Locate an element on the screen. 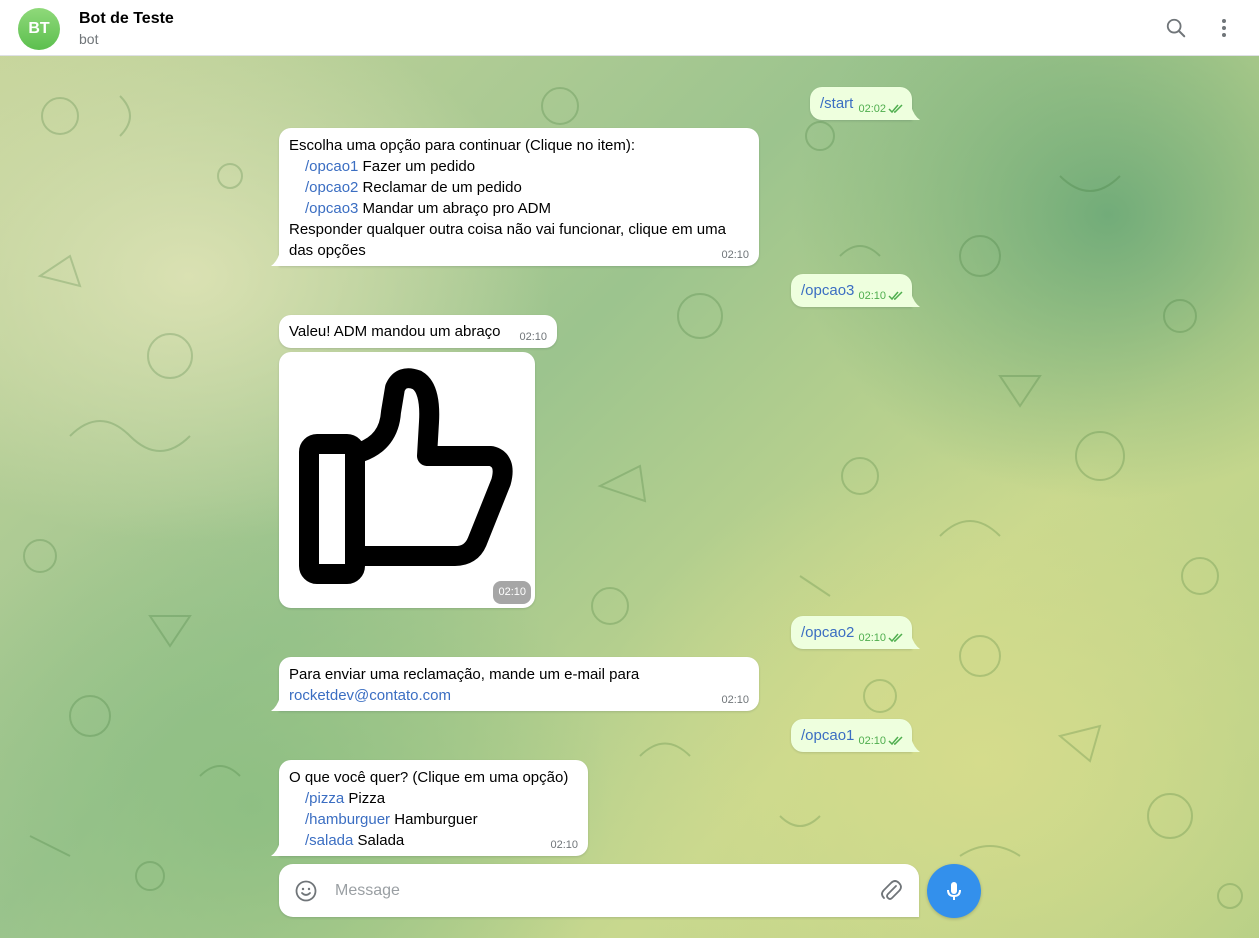 The height and width of the screenshot is (938, 1259). search-icon is located at coordinates (1176, 28).